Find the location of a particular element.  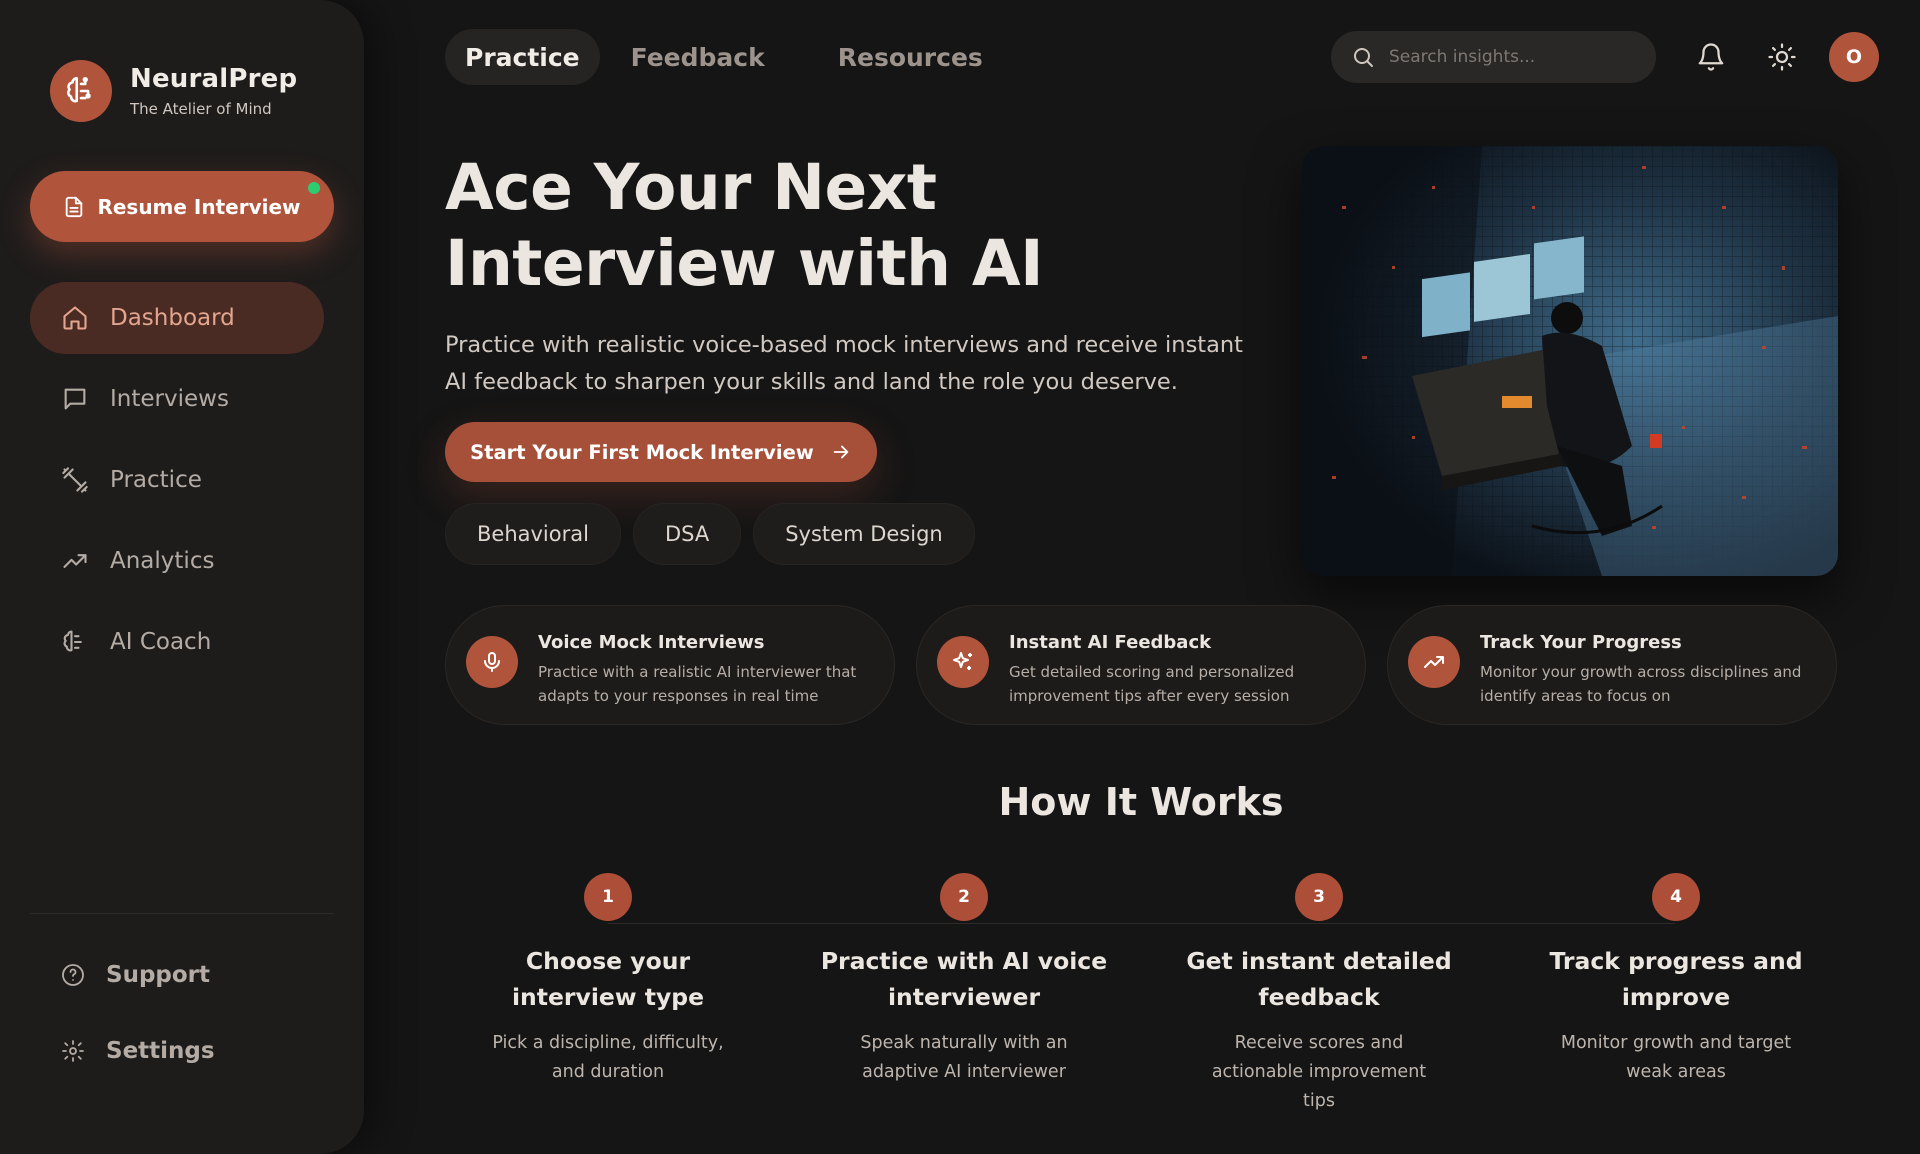

sidebar-nav: Dashboard Interviews Practice Analytics is located at coordinates (177, 484).